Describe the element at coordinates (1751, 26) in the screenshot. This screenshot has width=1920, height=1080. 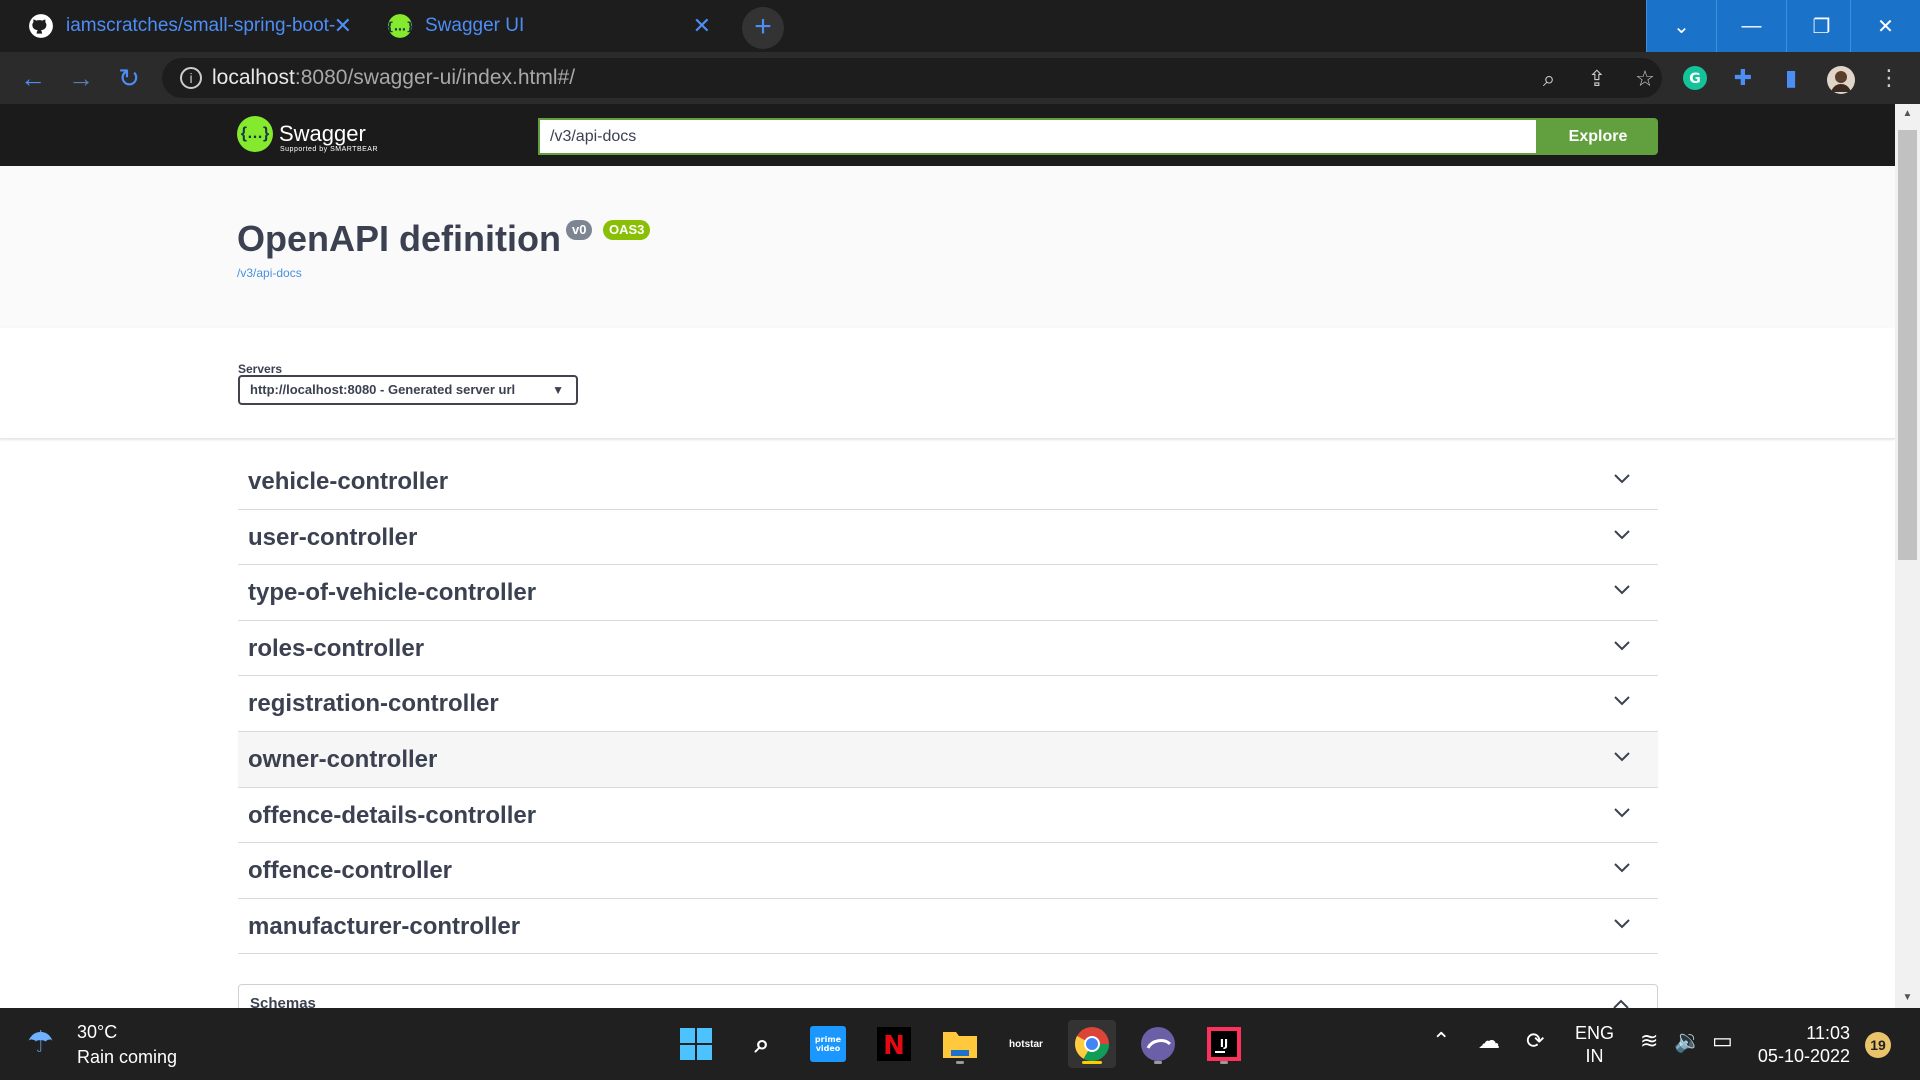
I see `minimize-button: —` at that location.